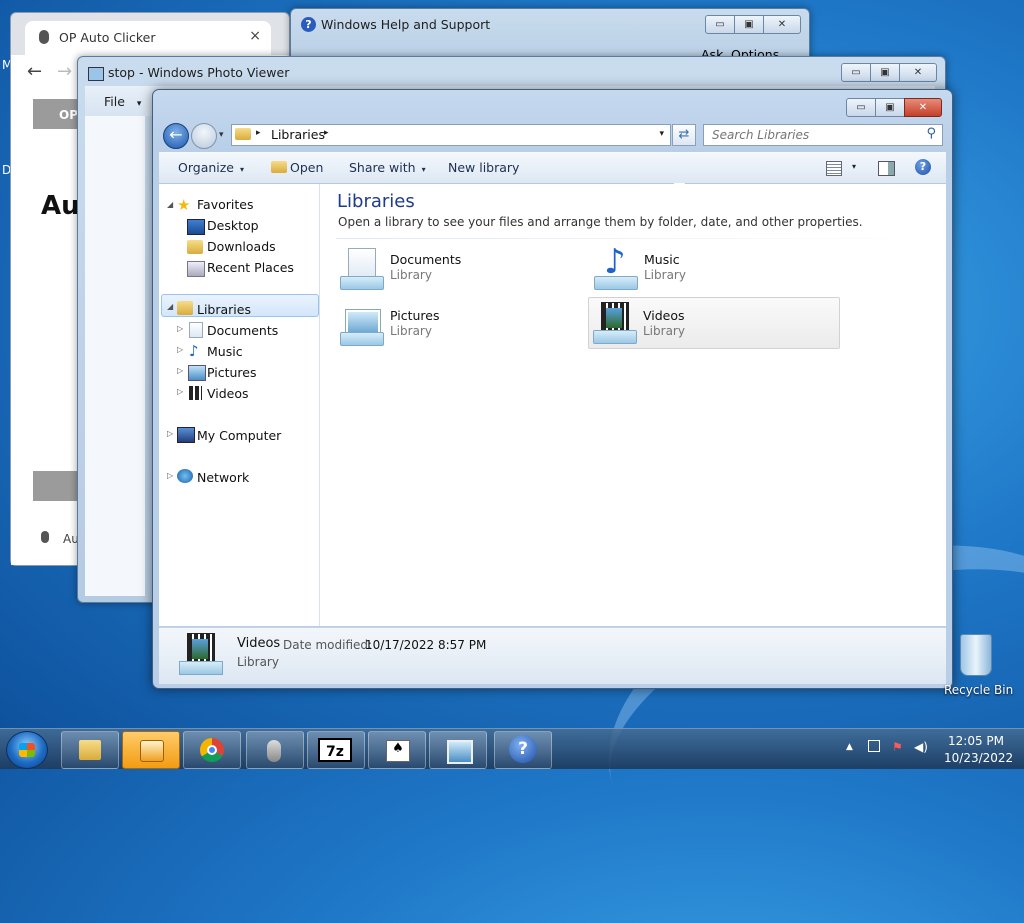 This screenshot has height=923, width=1024. Describe the element at coordinates (298, 134) in the screenshot. I see `breadcrumb-libraries: Libraries` at that location.